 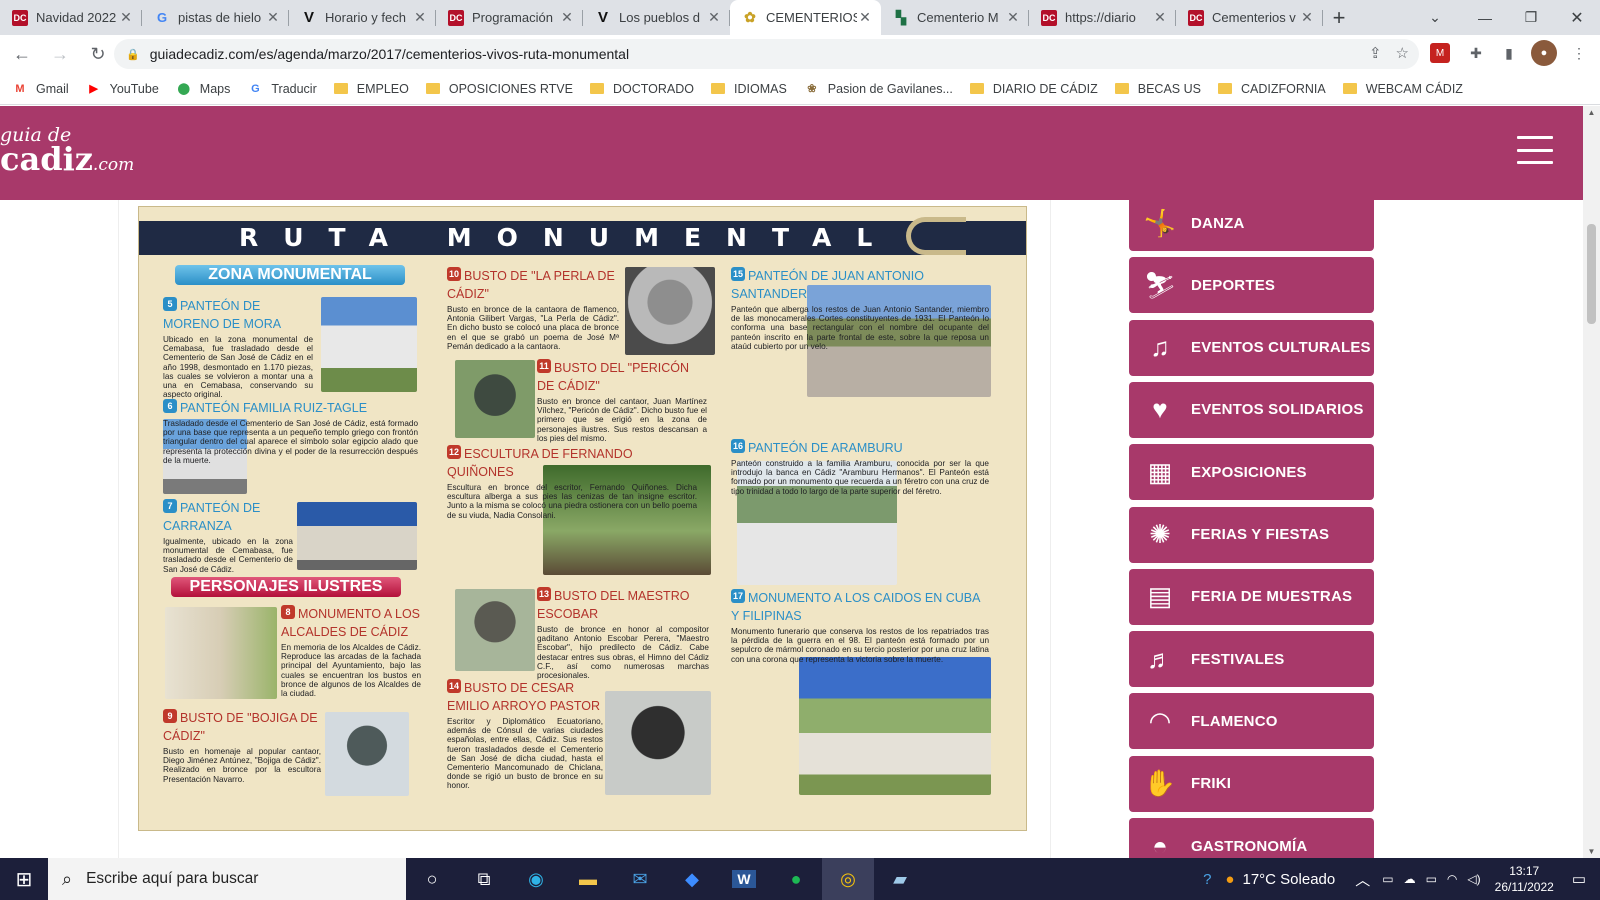 What do you see at coordinates (796, 879) in the screenshot?
I see `spotify-icon: ●` at bounding box center [796, 879].